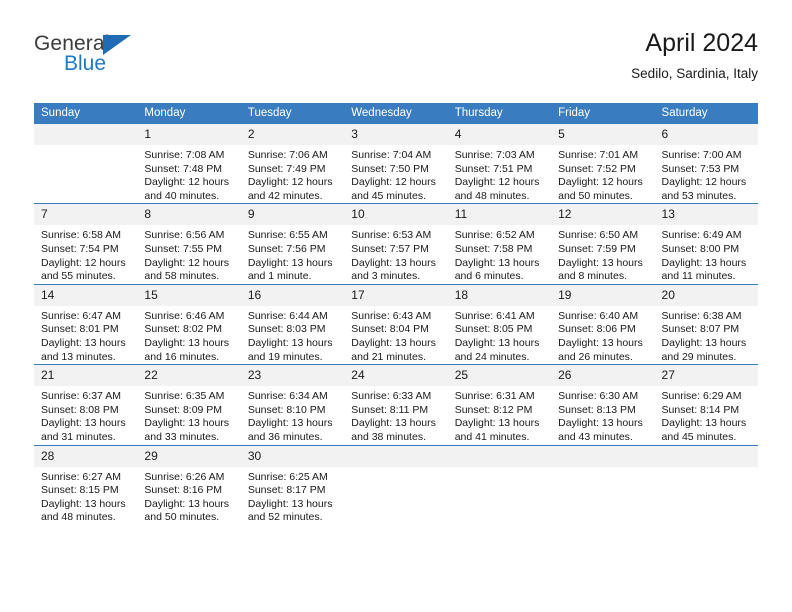 This screenshot has height=612, width=792. I want to click on sunrise-text: Sunrise: 6:27 AM, so click(81, 476).